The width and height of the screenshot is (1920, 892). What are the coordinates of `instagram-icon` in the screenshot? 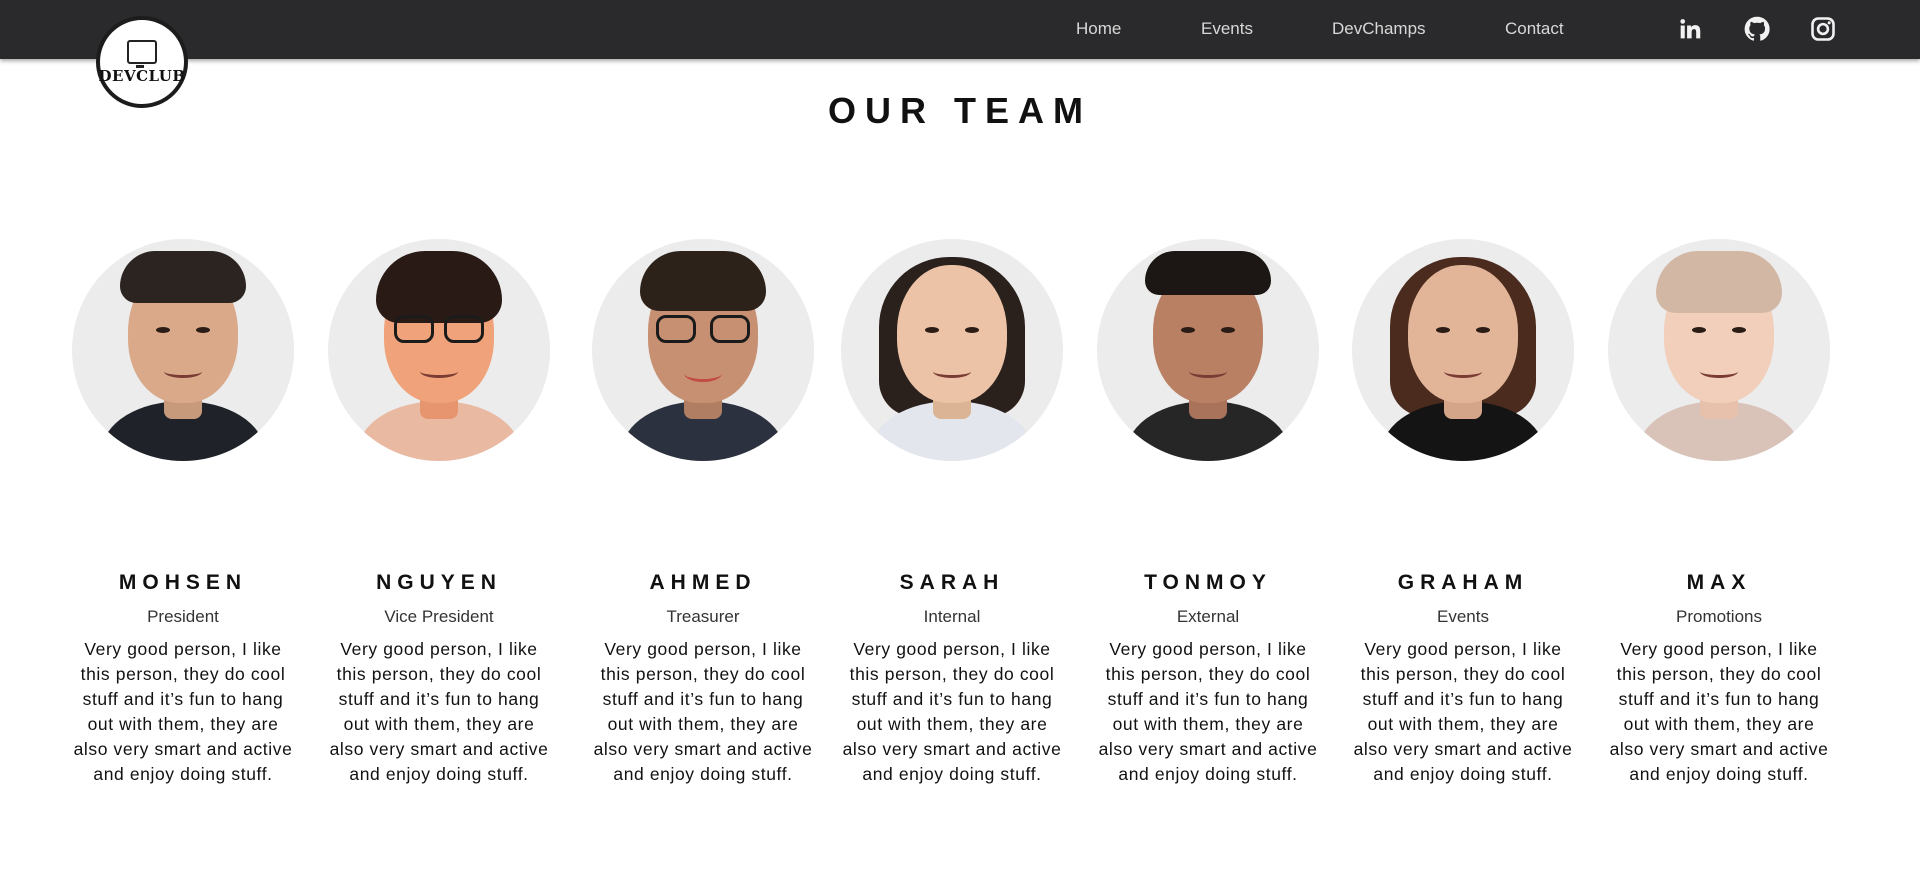 It's located at (1823, 29).